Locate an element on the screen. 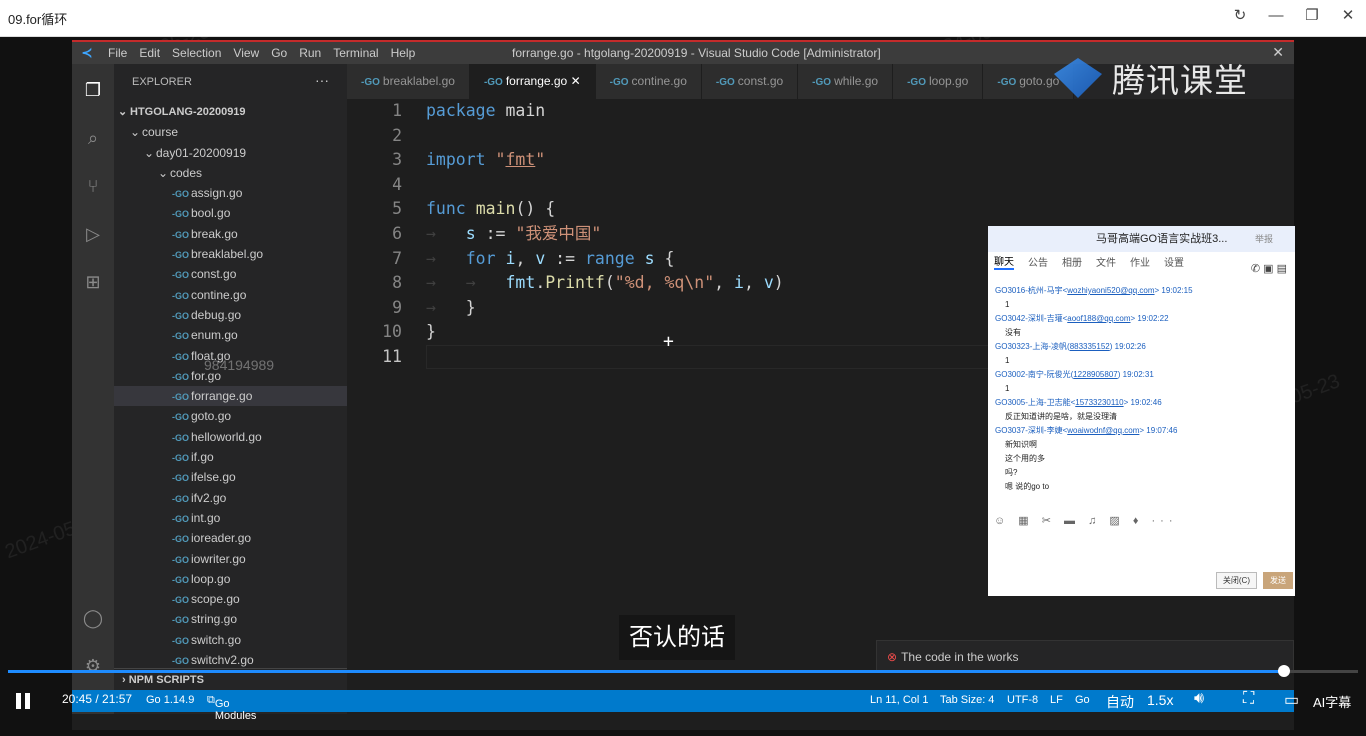  menu-edit: Edit is located at coordinates (149, 53).